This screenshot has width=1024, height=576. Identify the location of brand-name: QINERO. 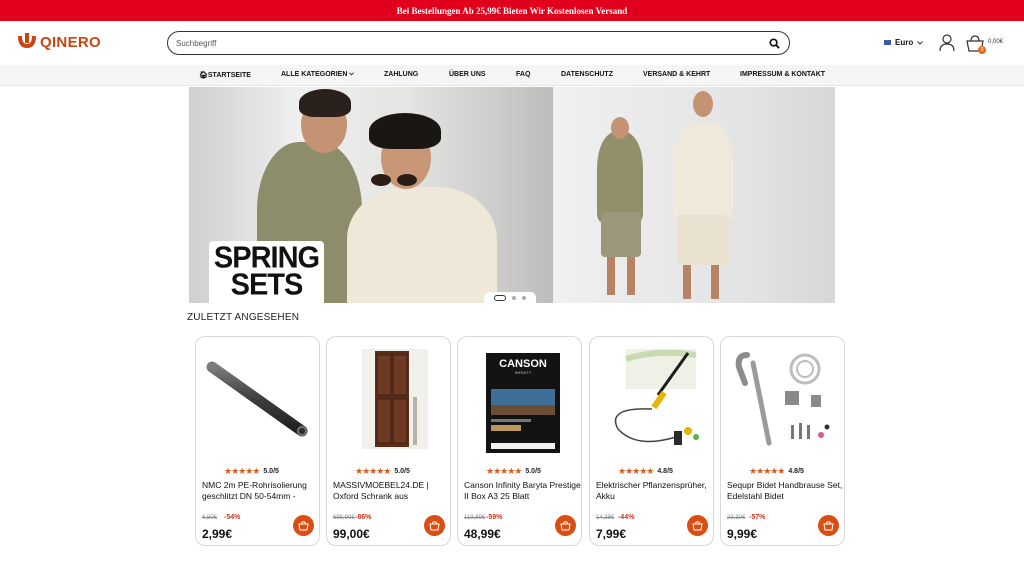
(70, 42).